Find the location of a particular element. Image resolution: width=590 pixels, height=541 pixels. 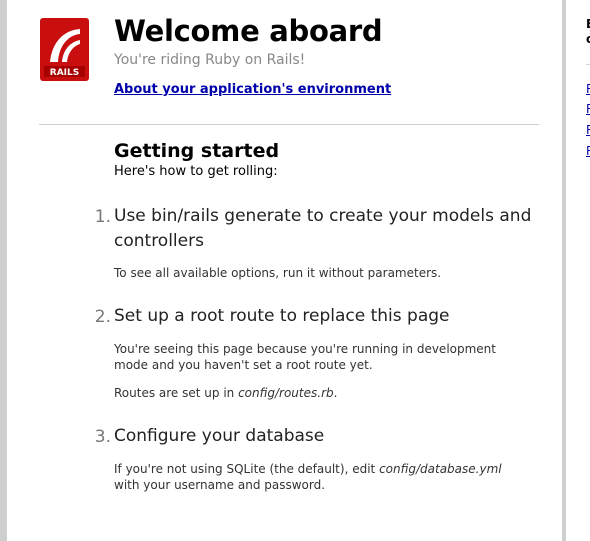

routes-file-path: config/routes.rb is located at coordinates (286, 393).